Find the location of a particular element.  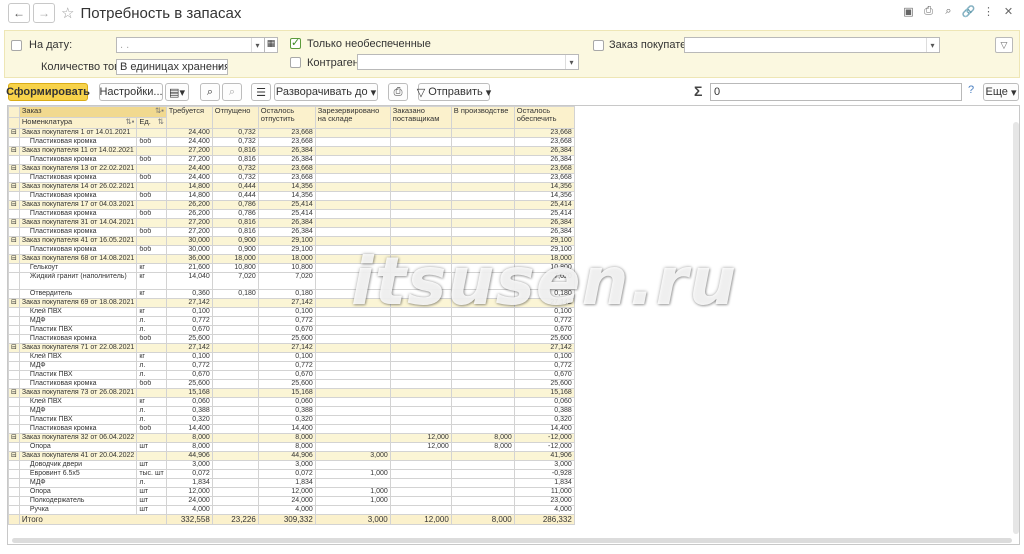

qty-select: В единицах хранения is located at coordinates (172, 67).